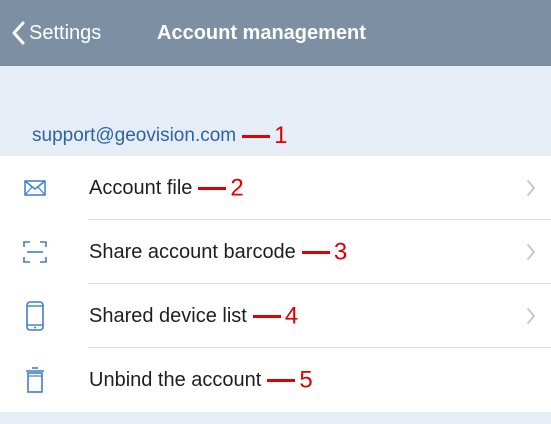 Image resolution: width=551 pixels, height=424 pixels. I want to click on annotation-number: 1, so click(281, 135).